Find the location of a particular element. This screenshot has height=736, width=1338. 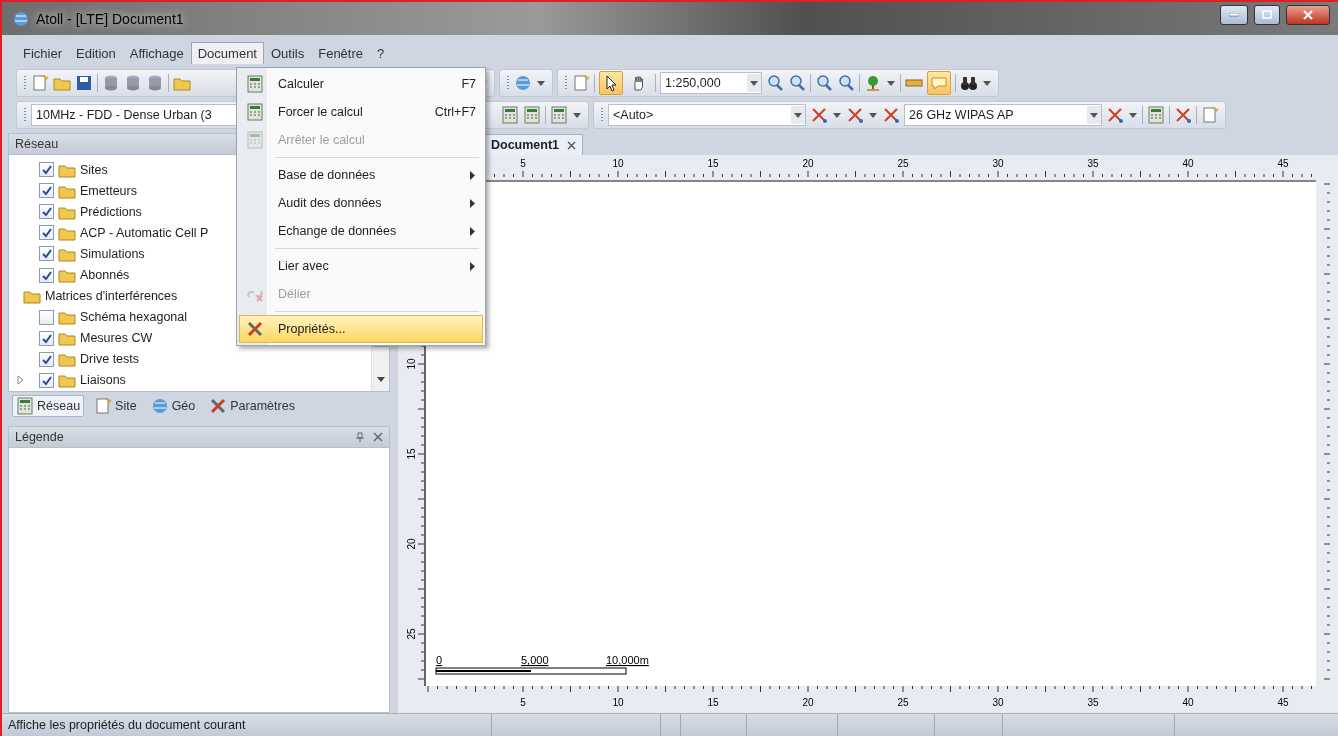

tree-item: Prédictions is located at coordinates (111, 211).